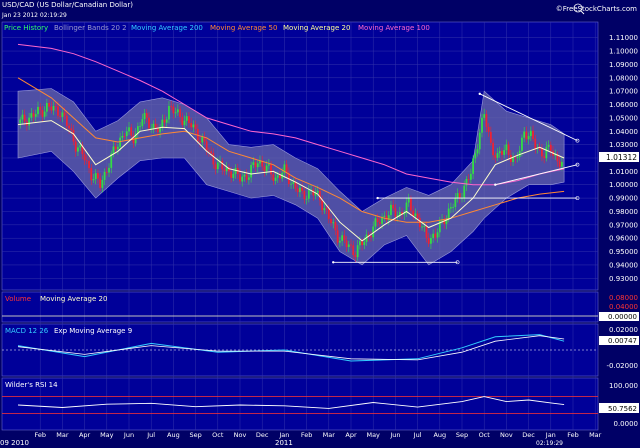 The height and width of the screenshot is (448, 640). What do you see at coordinates (195, 435) in the screenshot?
I see `month-tick-label: Sep` at bounding box center [195, 435].